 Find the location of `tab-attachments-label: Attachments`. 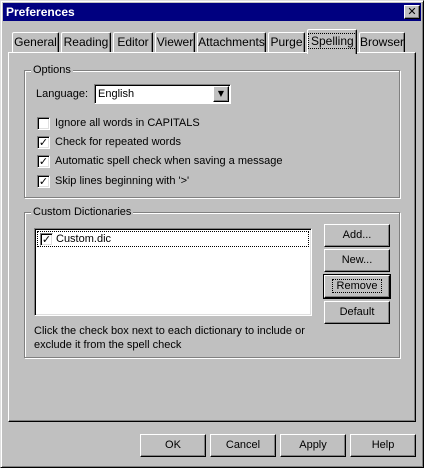

tab-attachments-label: Attachments is located at coordinates (231, 42).